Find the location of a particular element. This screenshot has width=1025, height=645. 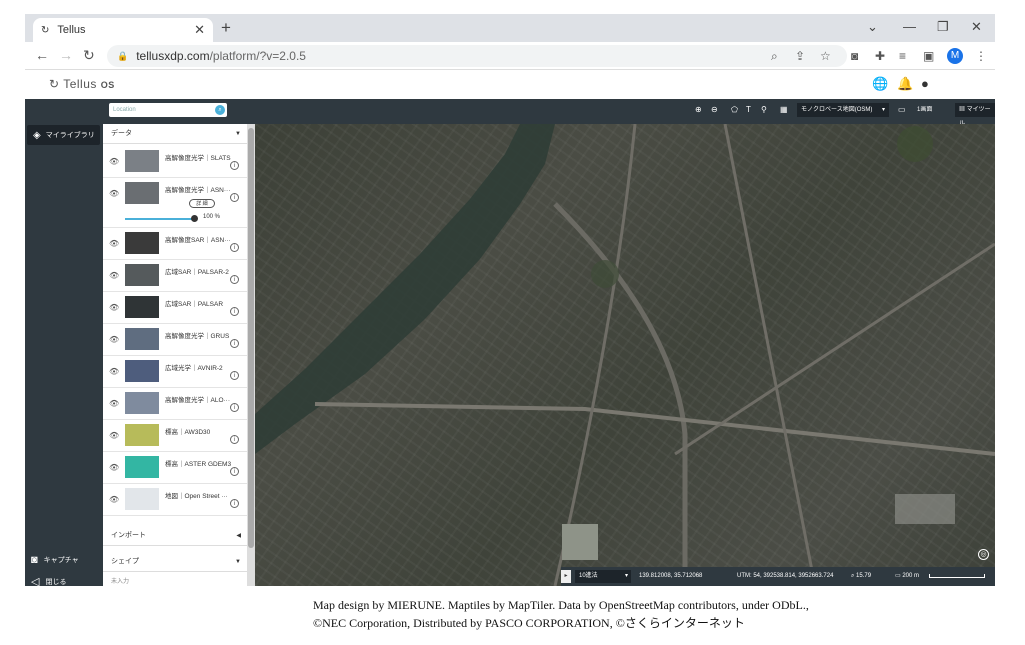

new-tab-button: + is located at coordinates (226, 28).